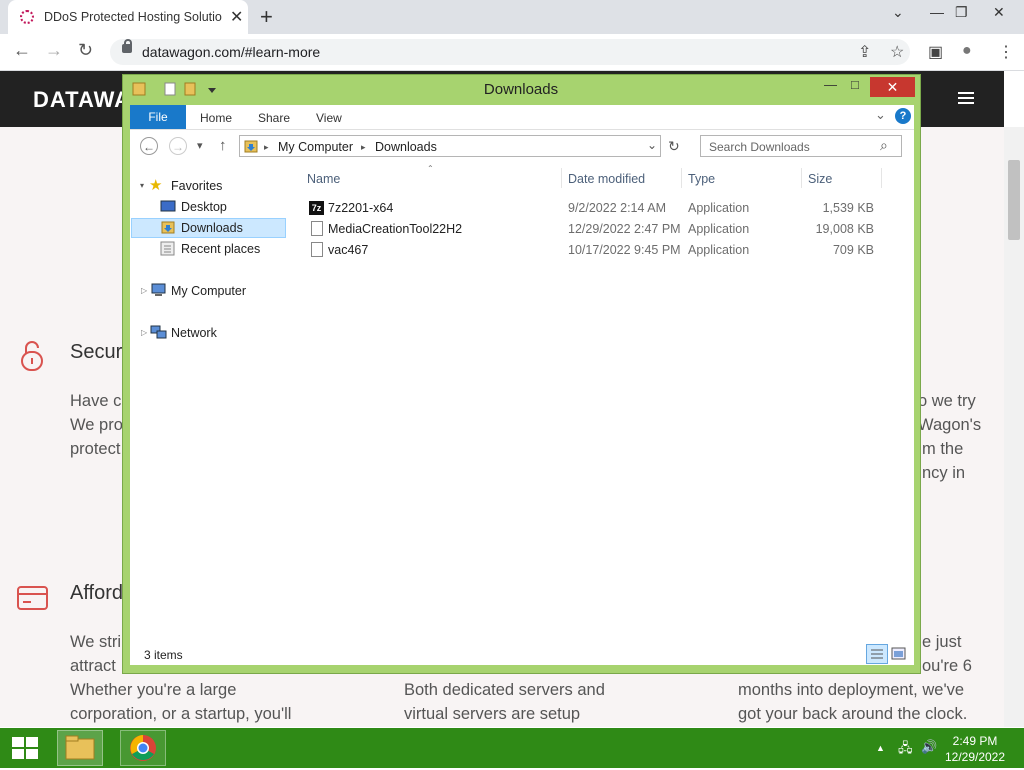 This screenshot has width=1024, height=770. I want to click on recent-locations-dropdown-icon: ▾, so click(200, 145).